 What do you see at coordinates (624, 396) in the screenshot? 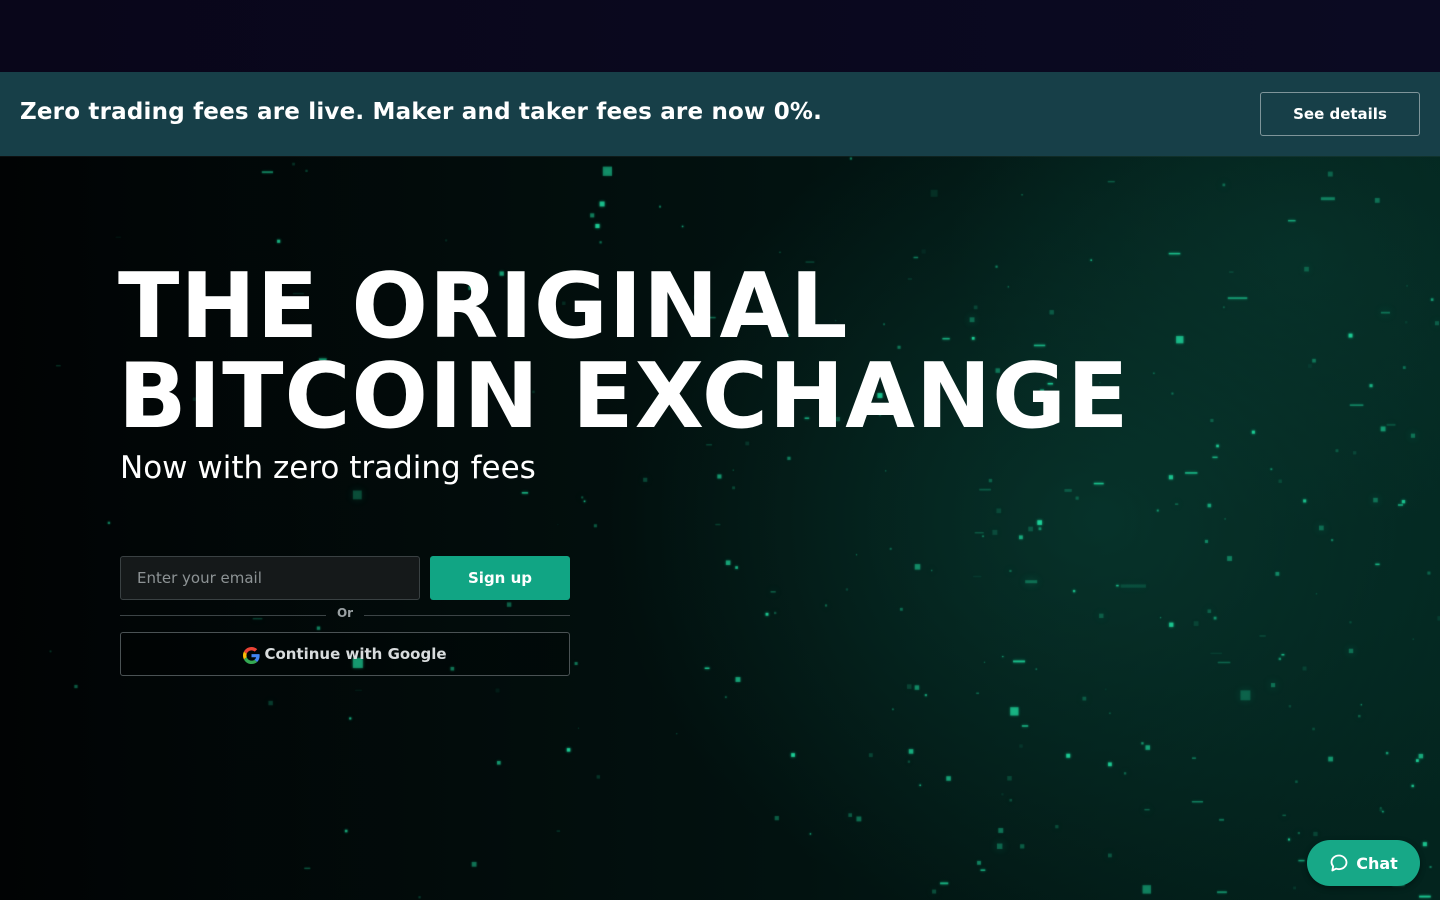
I see `hero-title-line-2: BITCOIN EXCHANGE` at bounding box center [624, 396].